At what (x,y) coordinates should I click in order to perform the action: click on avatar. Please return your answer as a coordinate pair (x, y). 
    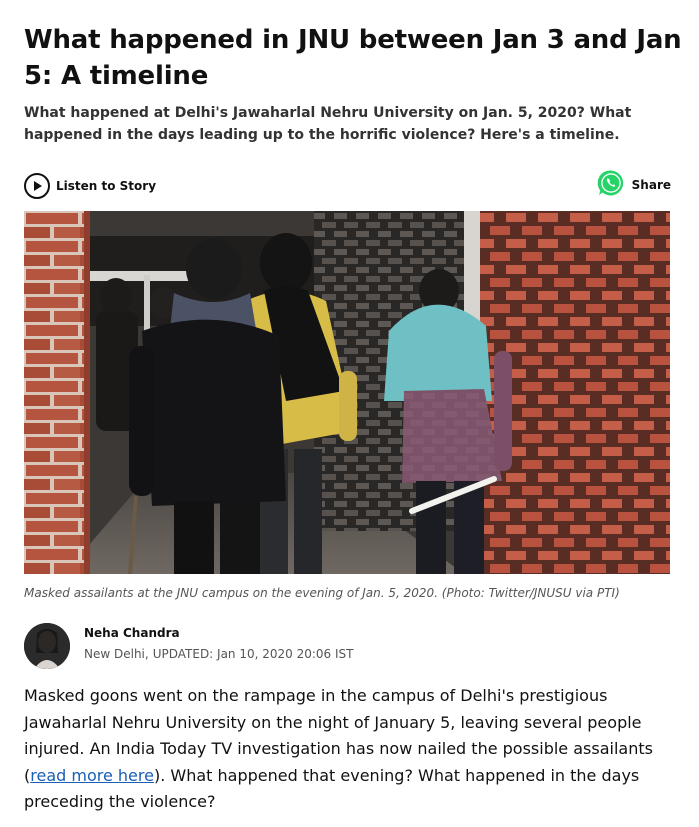
    Looking at the image, I should click on (47, 646).